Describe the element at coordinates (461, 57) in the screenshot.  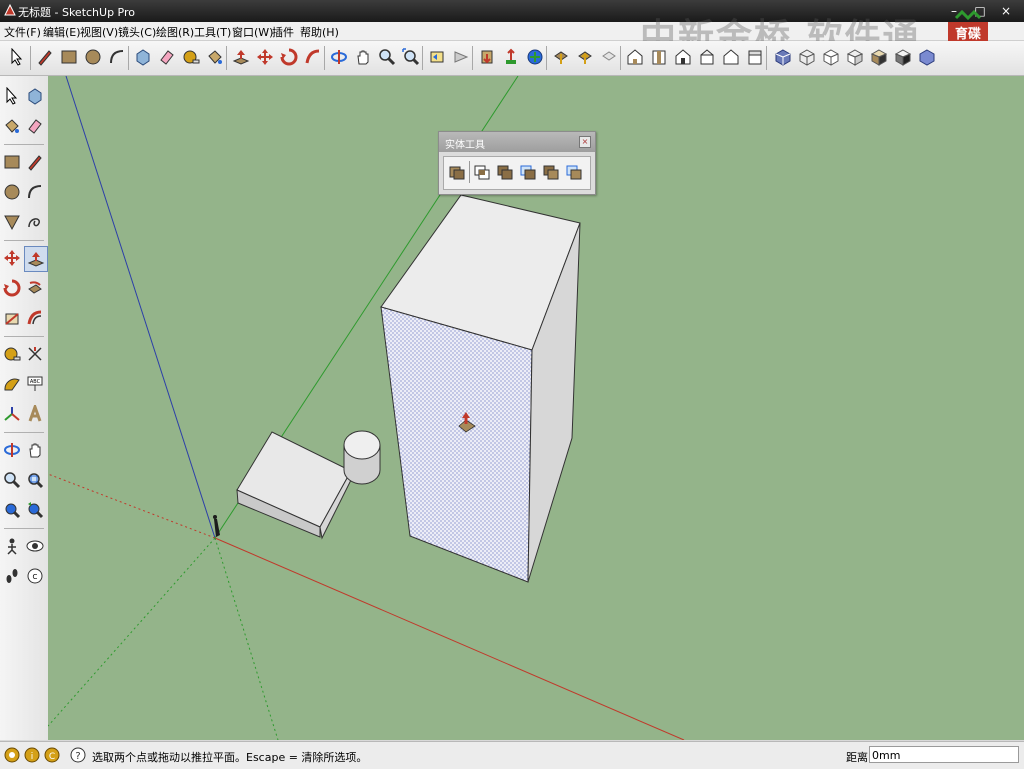
I see `next-view-icon` at that location.